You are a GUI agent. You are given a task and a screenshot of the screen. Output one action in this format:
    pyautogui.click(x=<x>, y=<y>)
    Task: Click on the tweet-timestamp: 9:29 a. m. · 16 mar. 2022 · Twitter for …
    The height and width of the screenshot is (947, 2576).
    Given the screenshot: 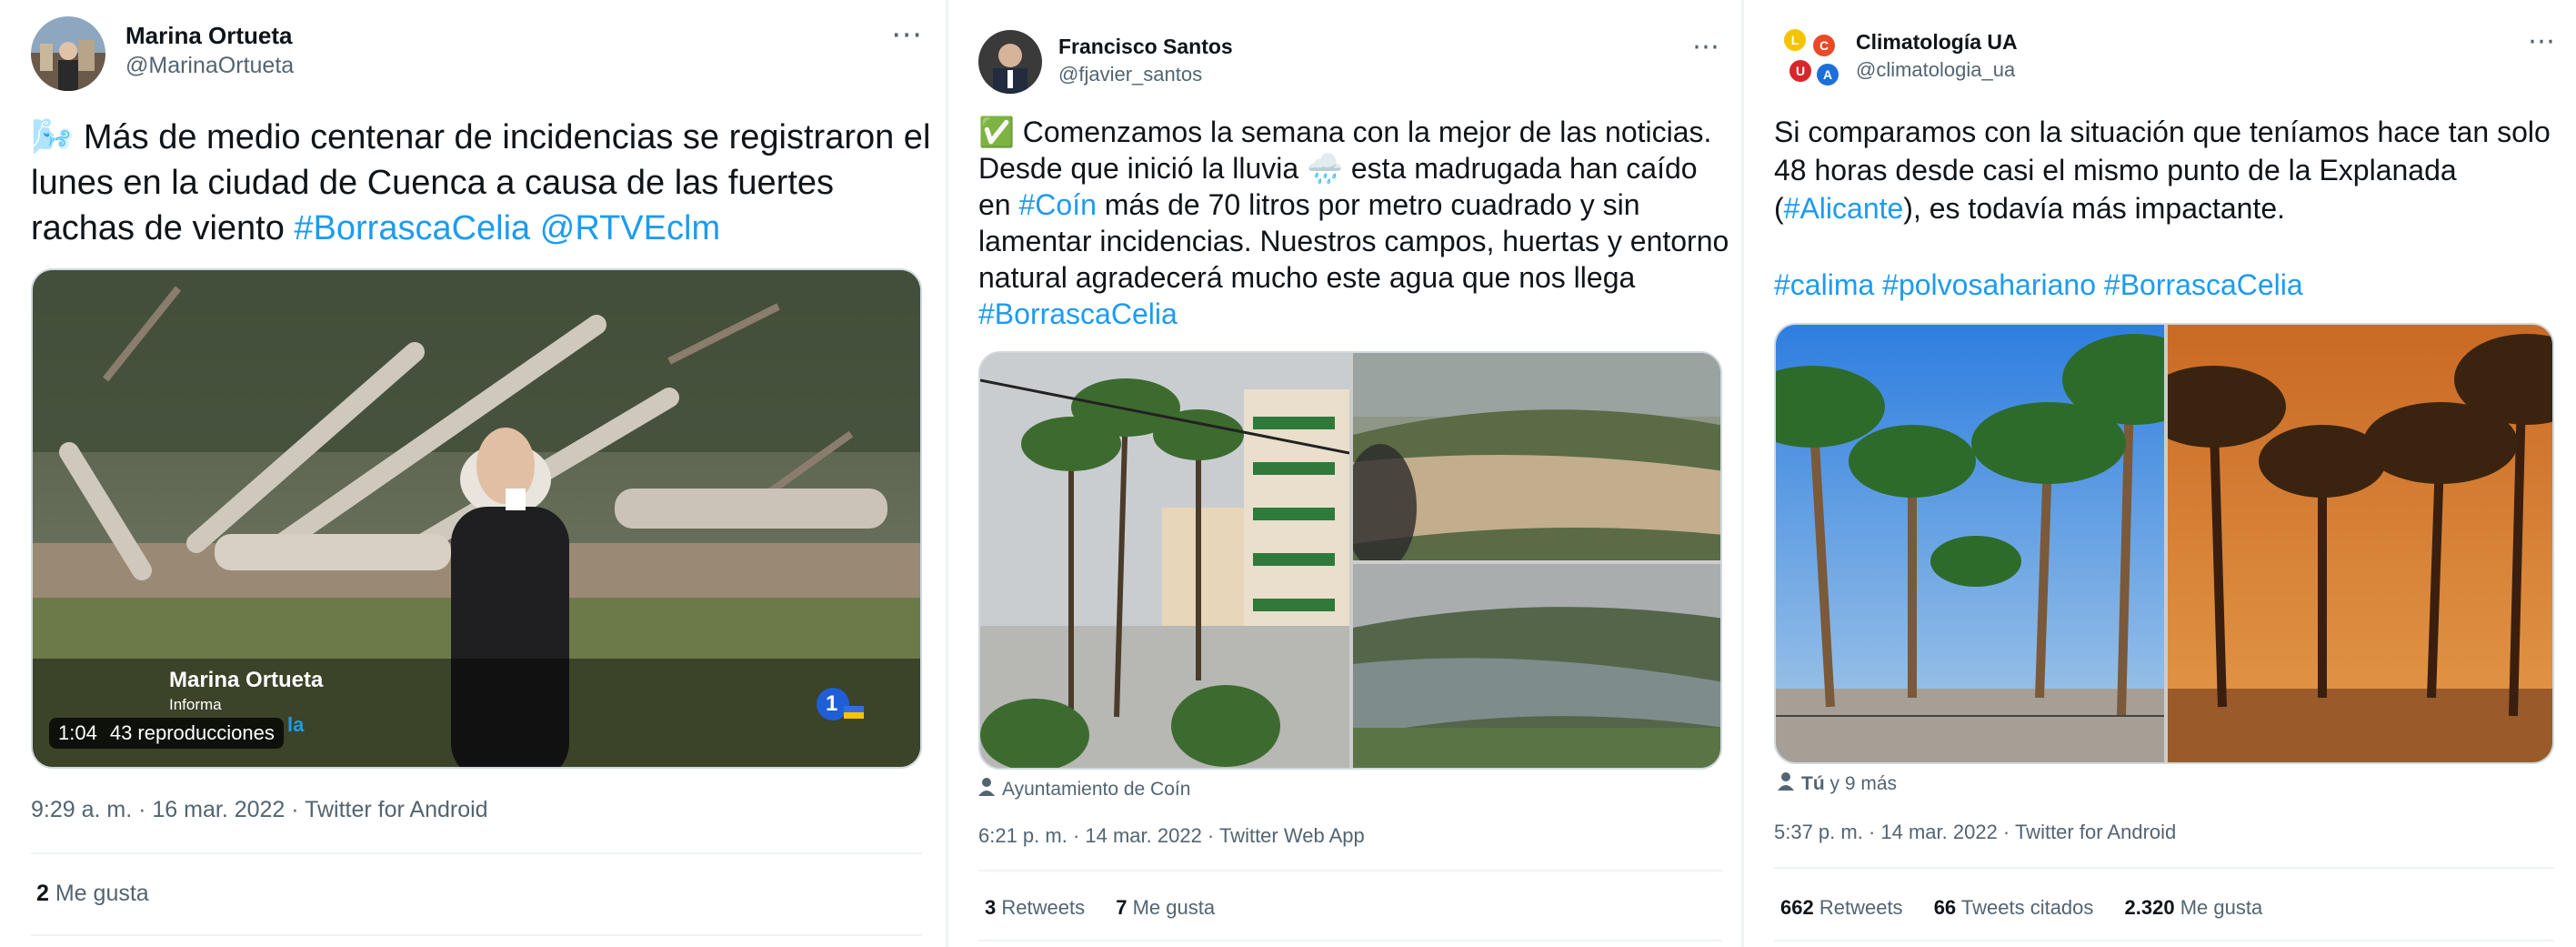 What is the action you would take?
    pyautogui.click(x=259, y=810)
    